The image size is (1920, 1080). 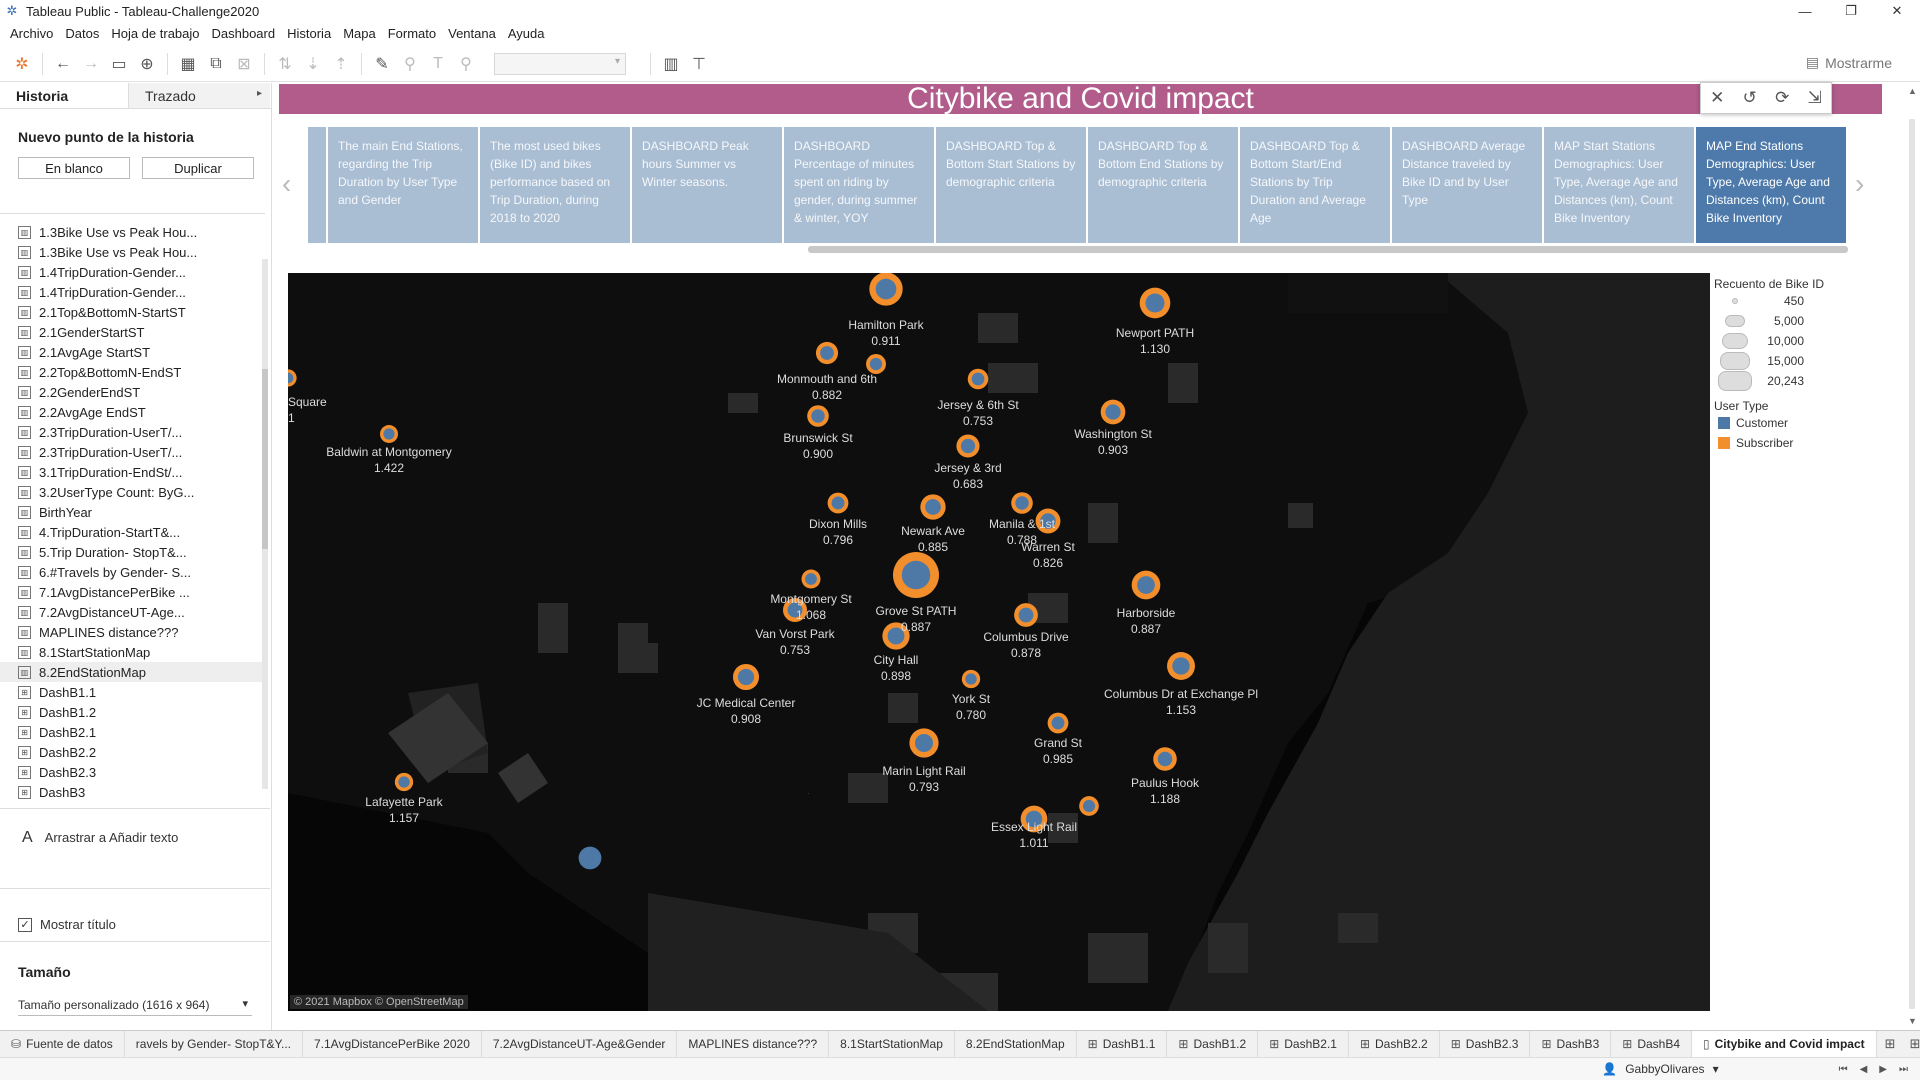 What do you see at coordinates (1394, 1044) in the screenshot?
I see `sheet-tab: ⊞ DashB2.2` at bounding box center [1394, 1044].